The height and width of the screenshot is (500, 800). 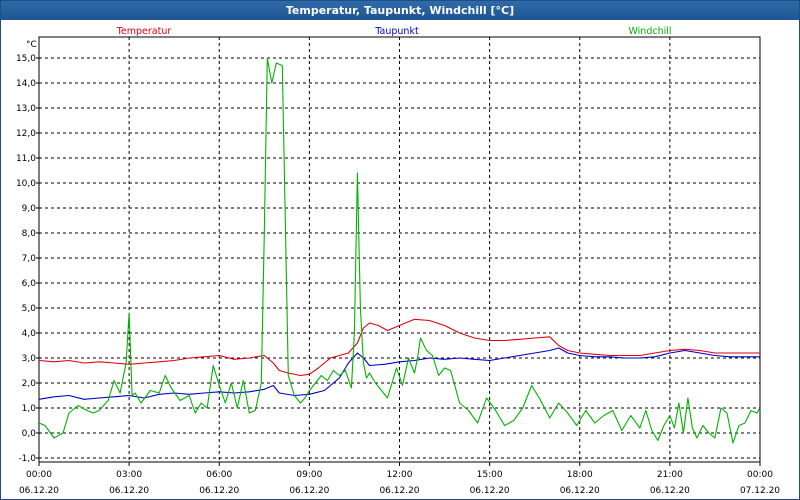 I want to click on y-tick-label: 3,0, so click(x=29, y=359).